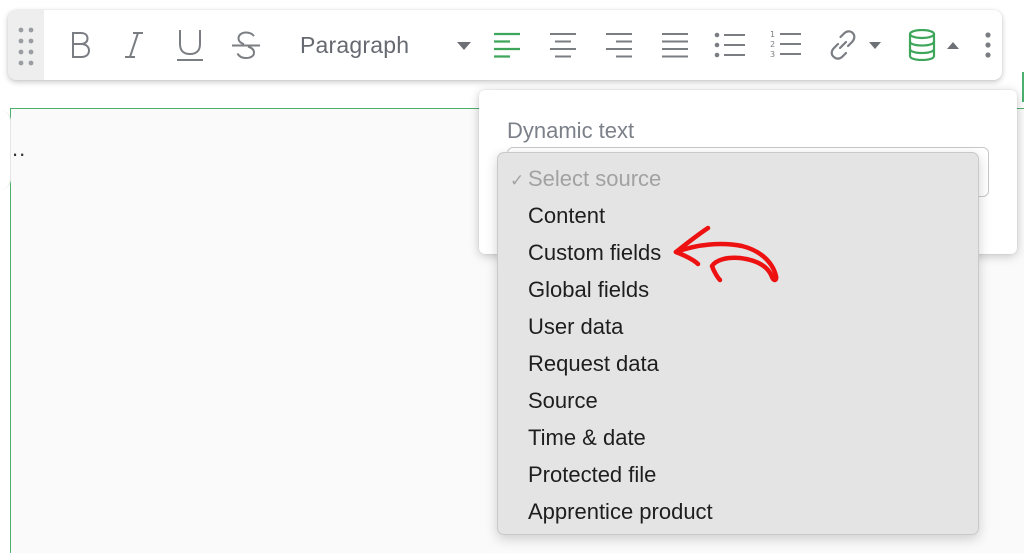 The image size is (1024, 553). I want to click on align-left-icon, so click(507, 45).